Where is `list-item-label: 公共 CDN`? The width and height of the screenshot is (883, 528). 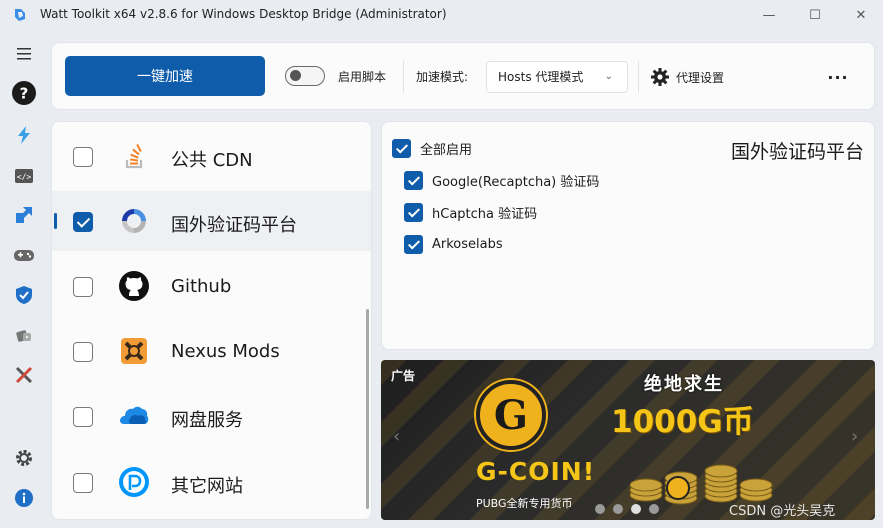 list-item-label: 公共 CDN is located at coordinates (212, 160).